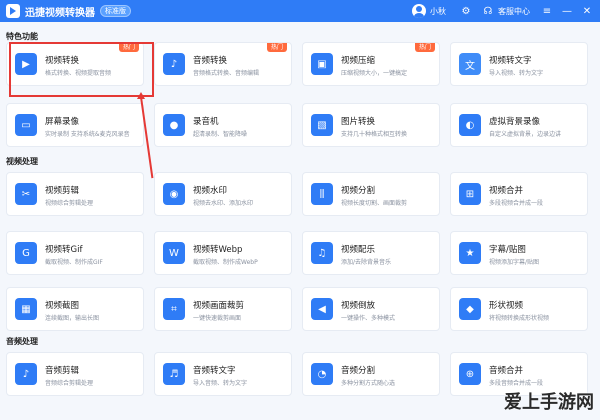 The width and height of the screenshot is (600, 420). I want to click on tool-description: 支持几十种格式相互转换, so click(374, 134).